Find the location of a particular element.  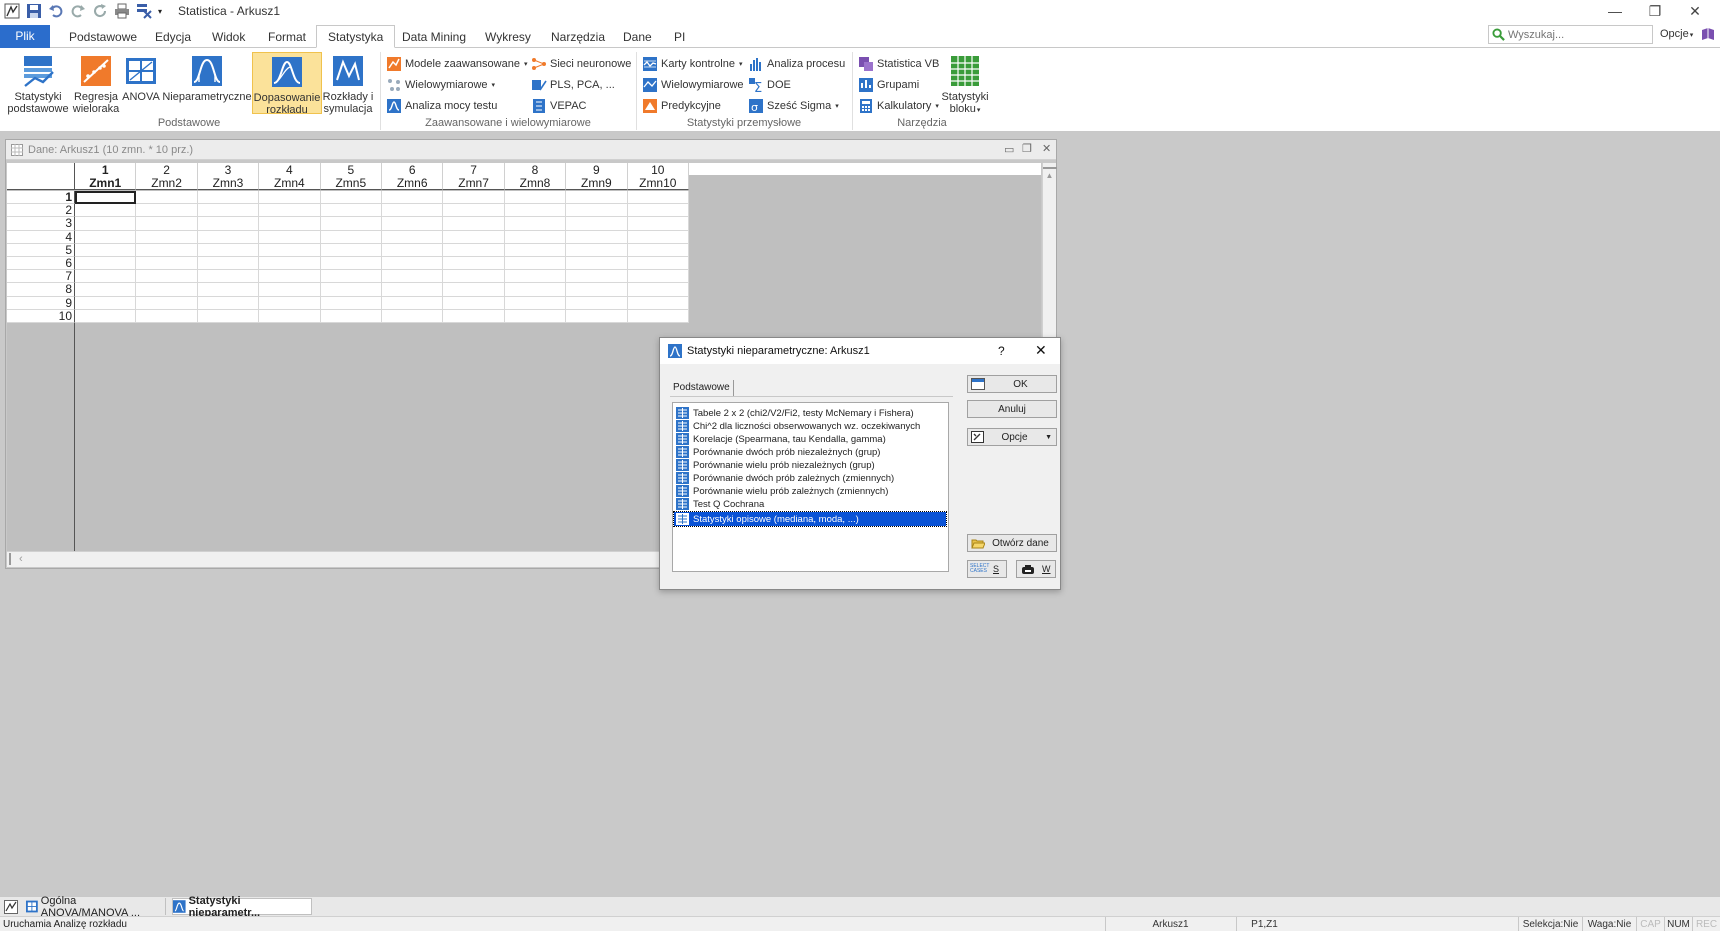

tab-pi: PI is located at coordinates (679, 37).